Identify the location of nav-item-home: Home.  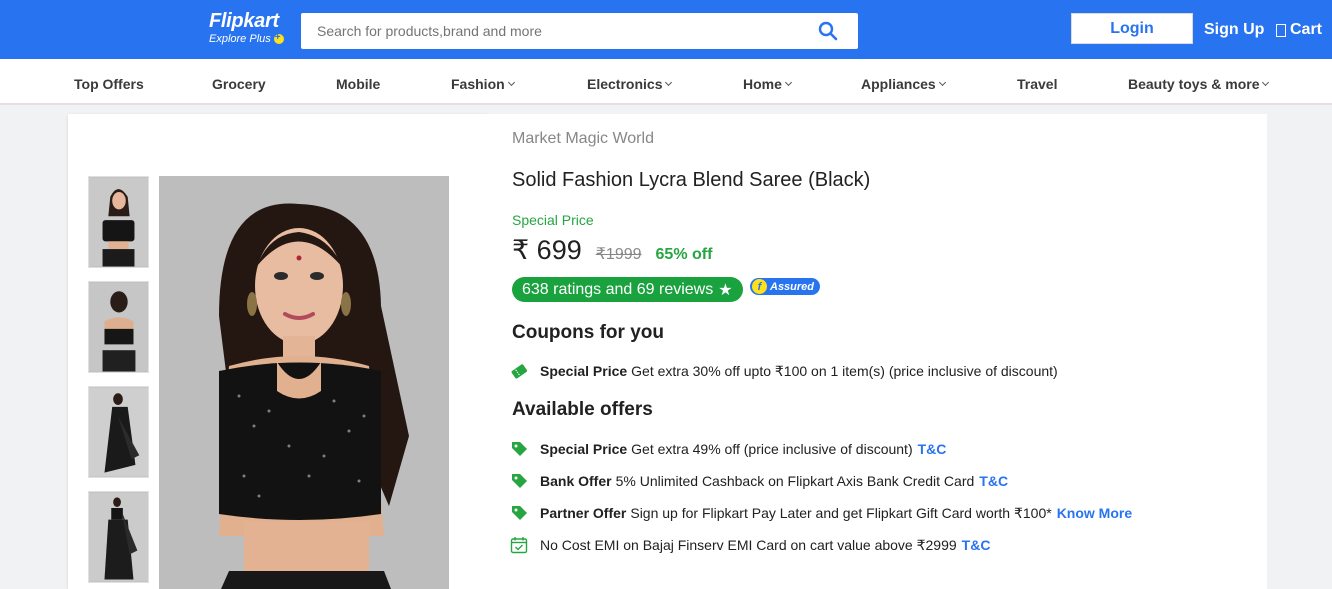
(767, 84).